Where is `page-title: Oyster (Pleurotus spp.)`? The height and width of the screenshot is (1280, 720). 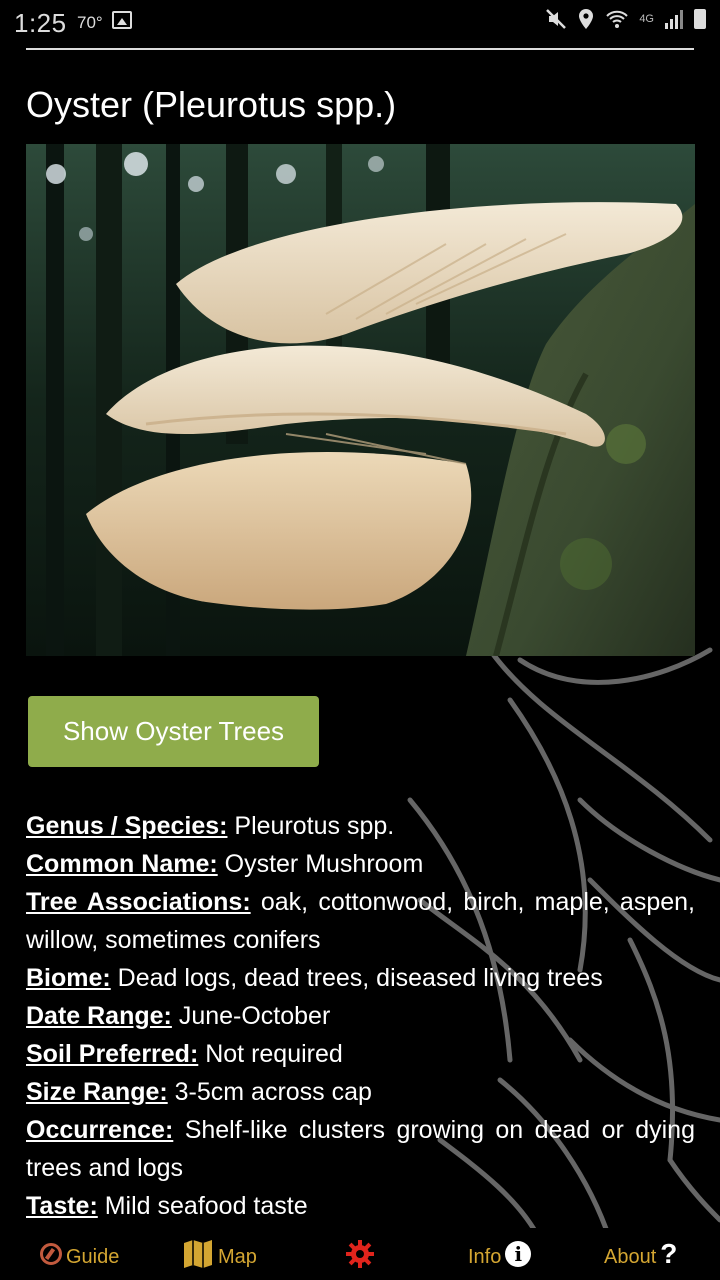 page-title: Oyster (Pleurotus spp.) is located at coordinates (211, 104).